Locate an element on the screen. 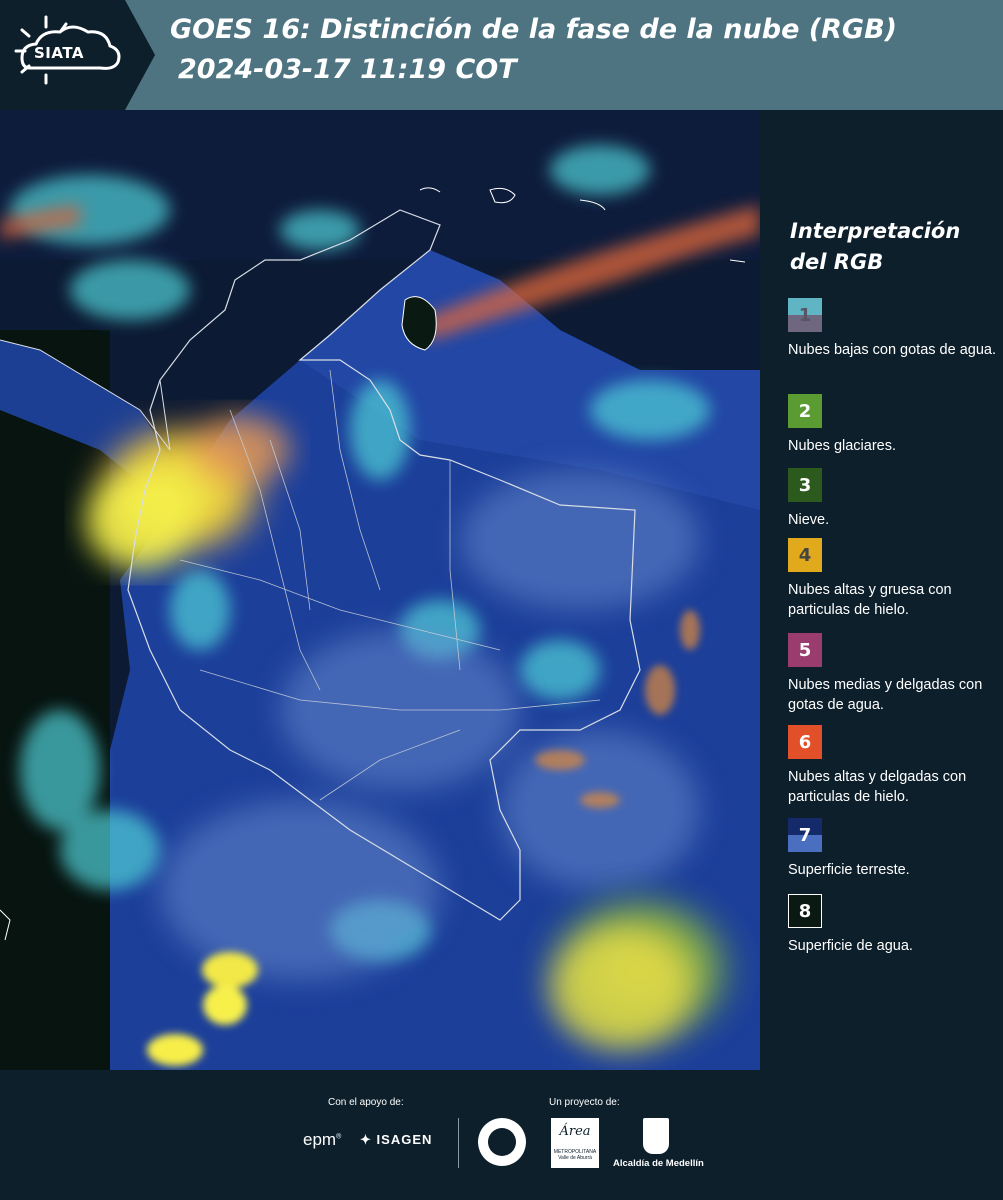  medellin-label: Alcaldía de Medellín is located at coordinates (658, 1163).